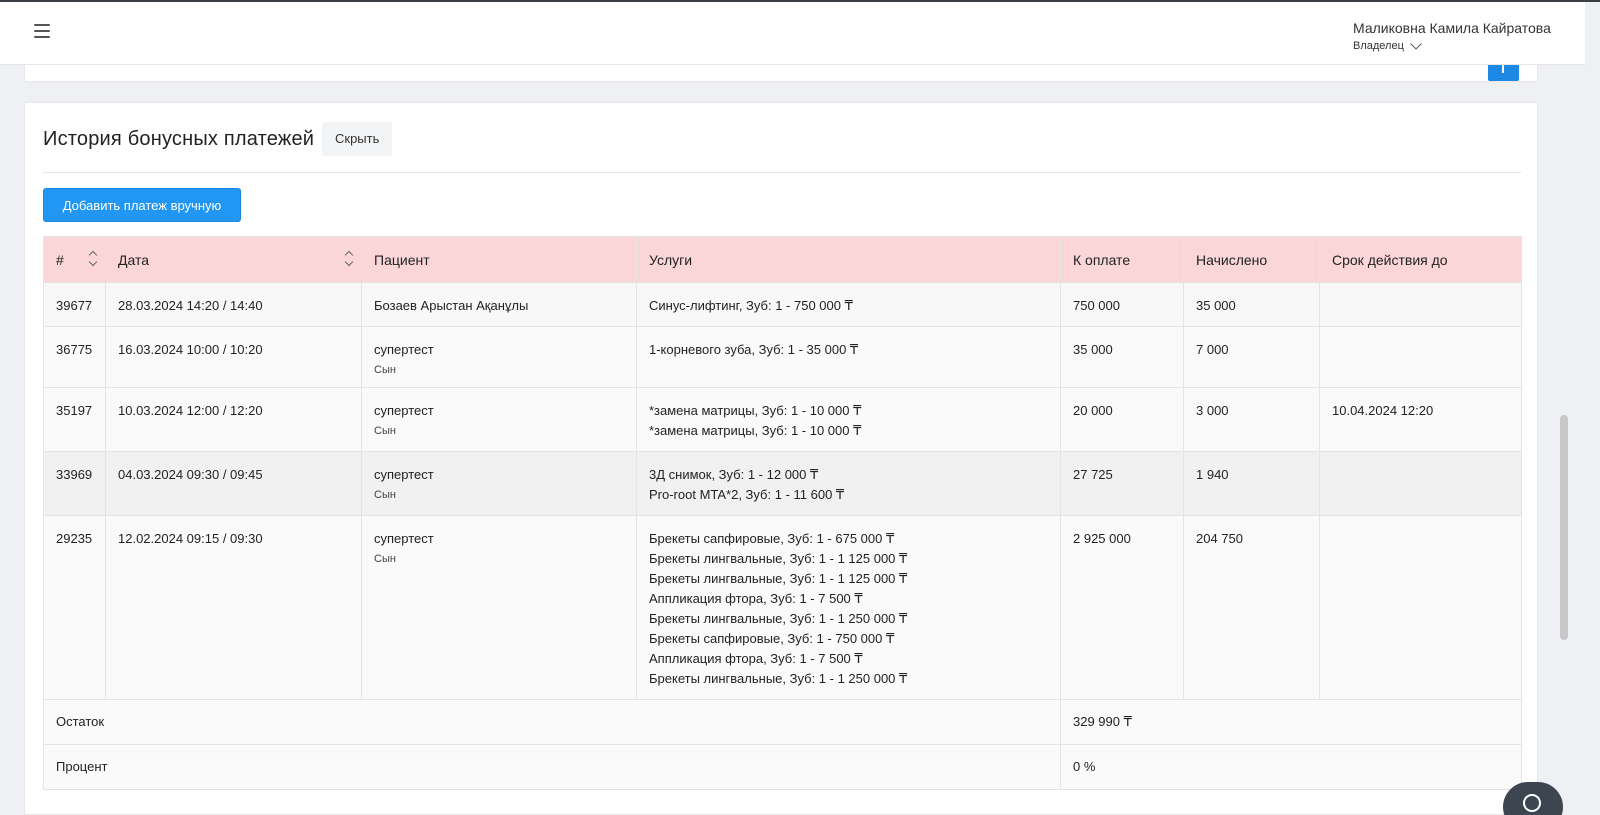 Image resolution: width=1600 pixels, height=815 pixels. Describe the element at coordinates (74, 357) in the screenshot. I see `cell-id: 36775` at that location.